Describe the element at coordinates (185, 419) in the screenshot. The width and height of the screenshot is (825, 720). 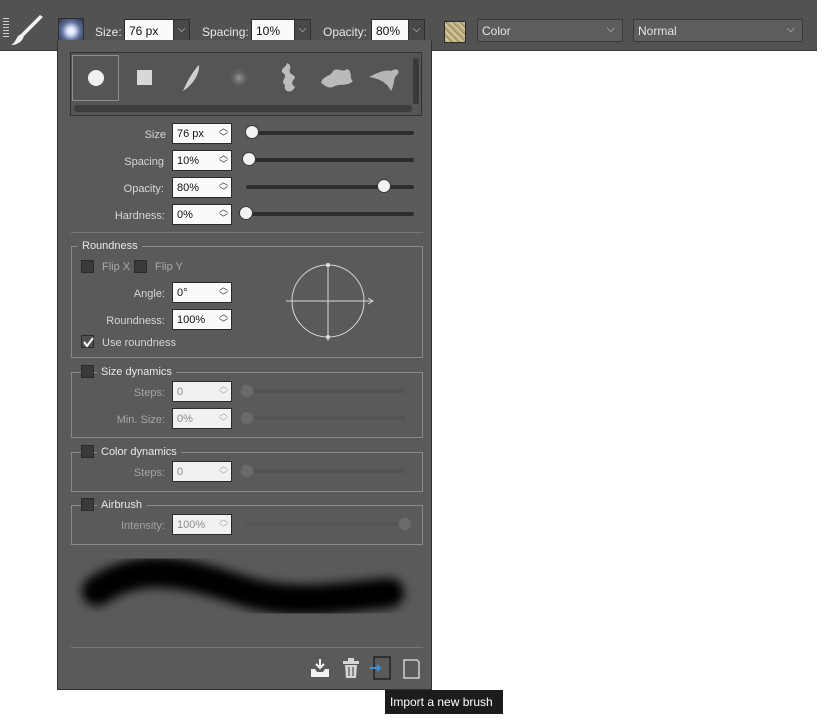
I see `min-size-value: 0%` at that location.